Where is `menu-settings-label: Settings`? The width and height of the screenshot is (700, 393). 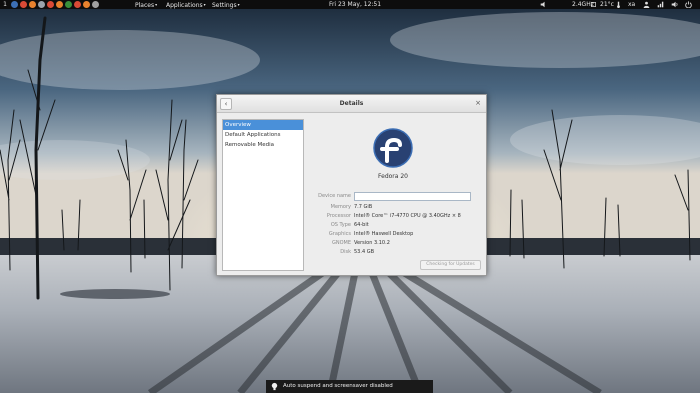
menu-settings-label: Settings is located at coordinates (224, 5).